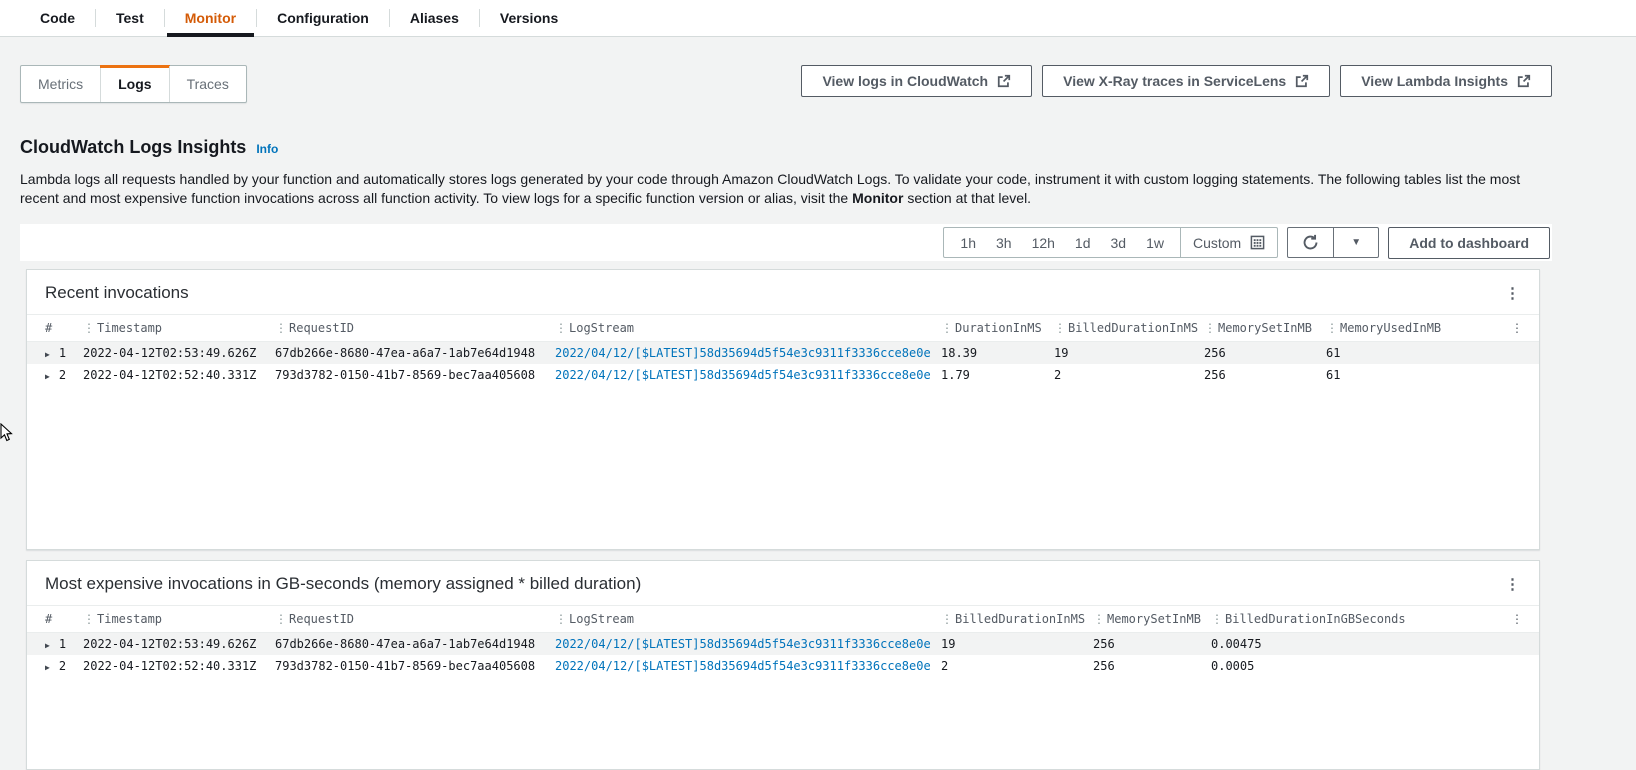  I want to click on range-1d: 1d, so click(1083, 243).